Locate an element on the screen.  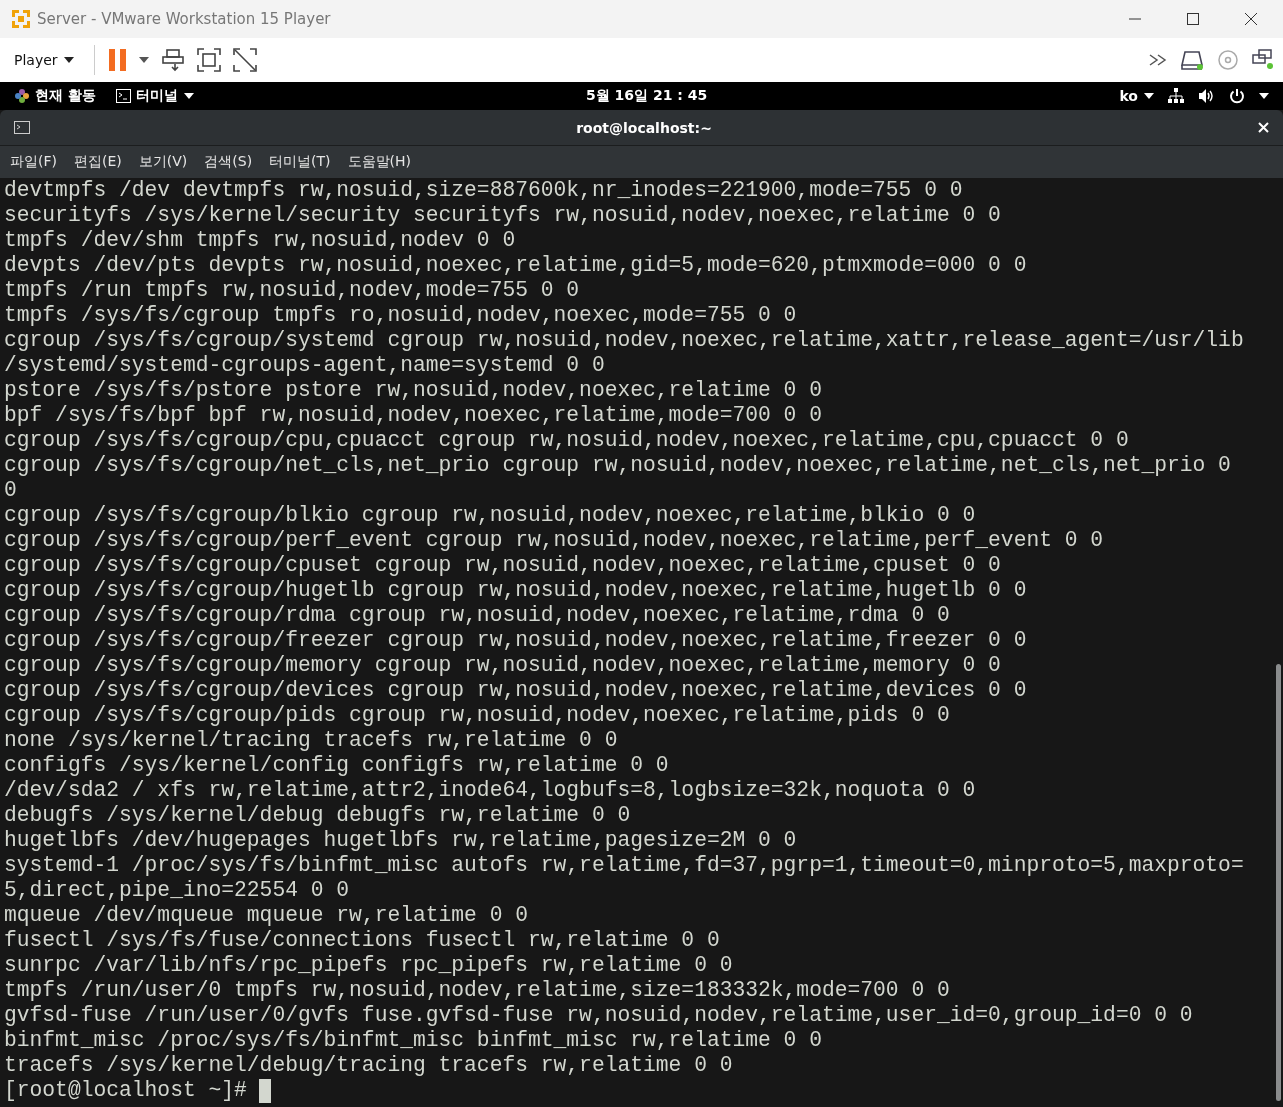
menu-item: 보기(V) is located at coordinates (163, 162).